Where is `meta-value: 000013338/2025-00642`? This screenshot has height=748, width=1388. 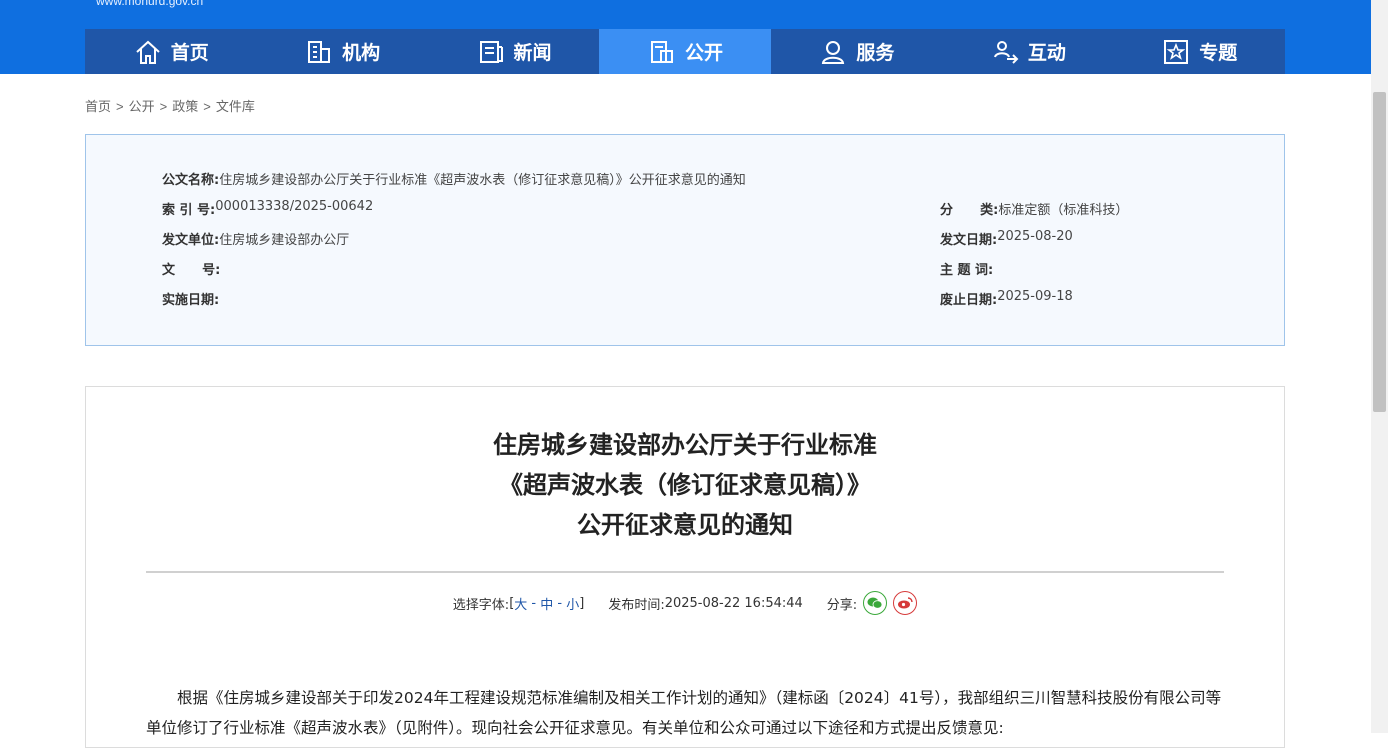 meta-value: 000013338/2025-00642 is located at coordinates (294, 206).